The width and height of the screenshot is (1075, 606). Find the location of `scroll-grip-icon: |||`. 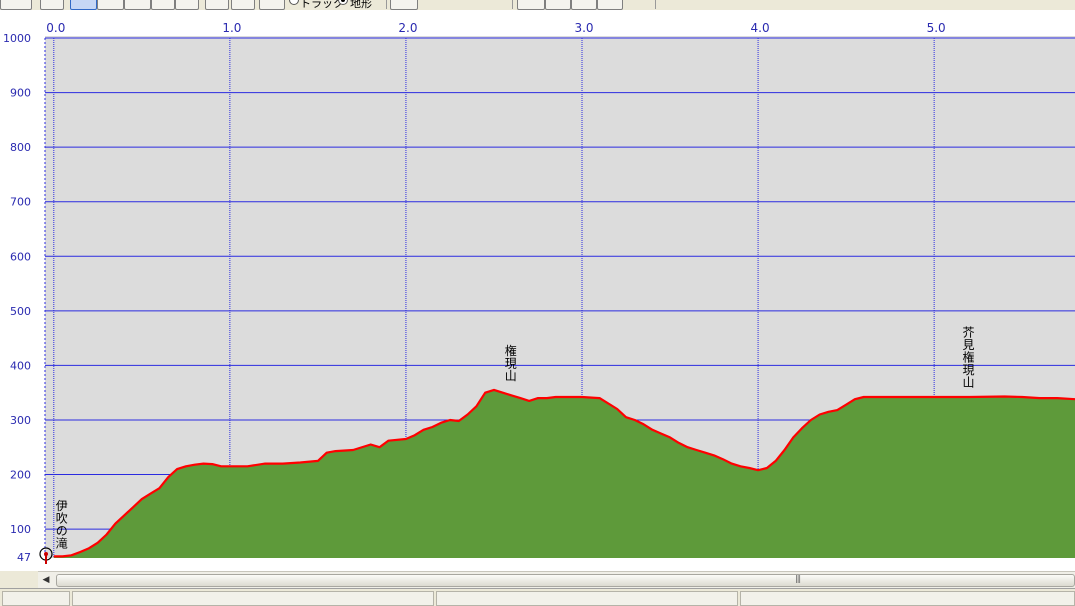

scroll-grip-icon: ||| is located at coordinates (798, 578).